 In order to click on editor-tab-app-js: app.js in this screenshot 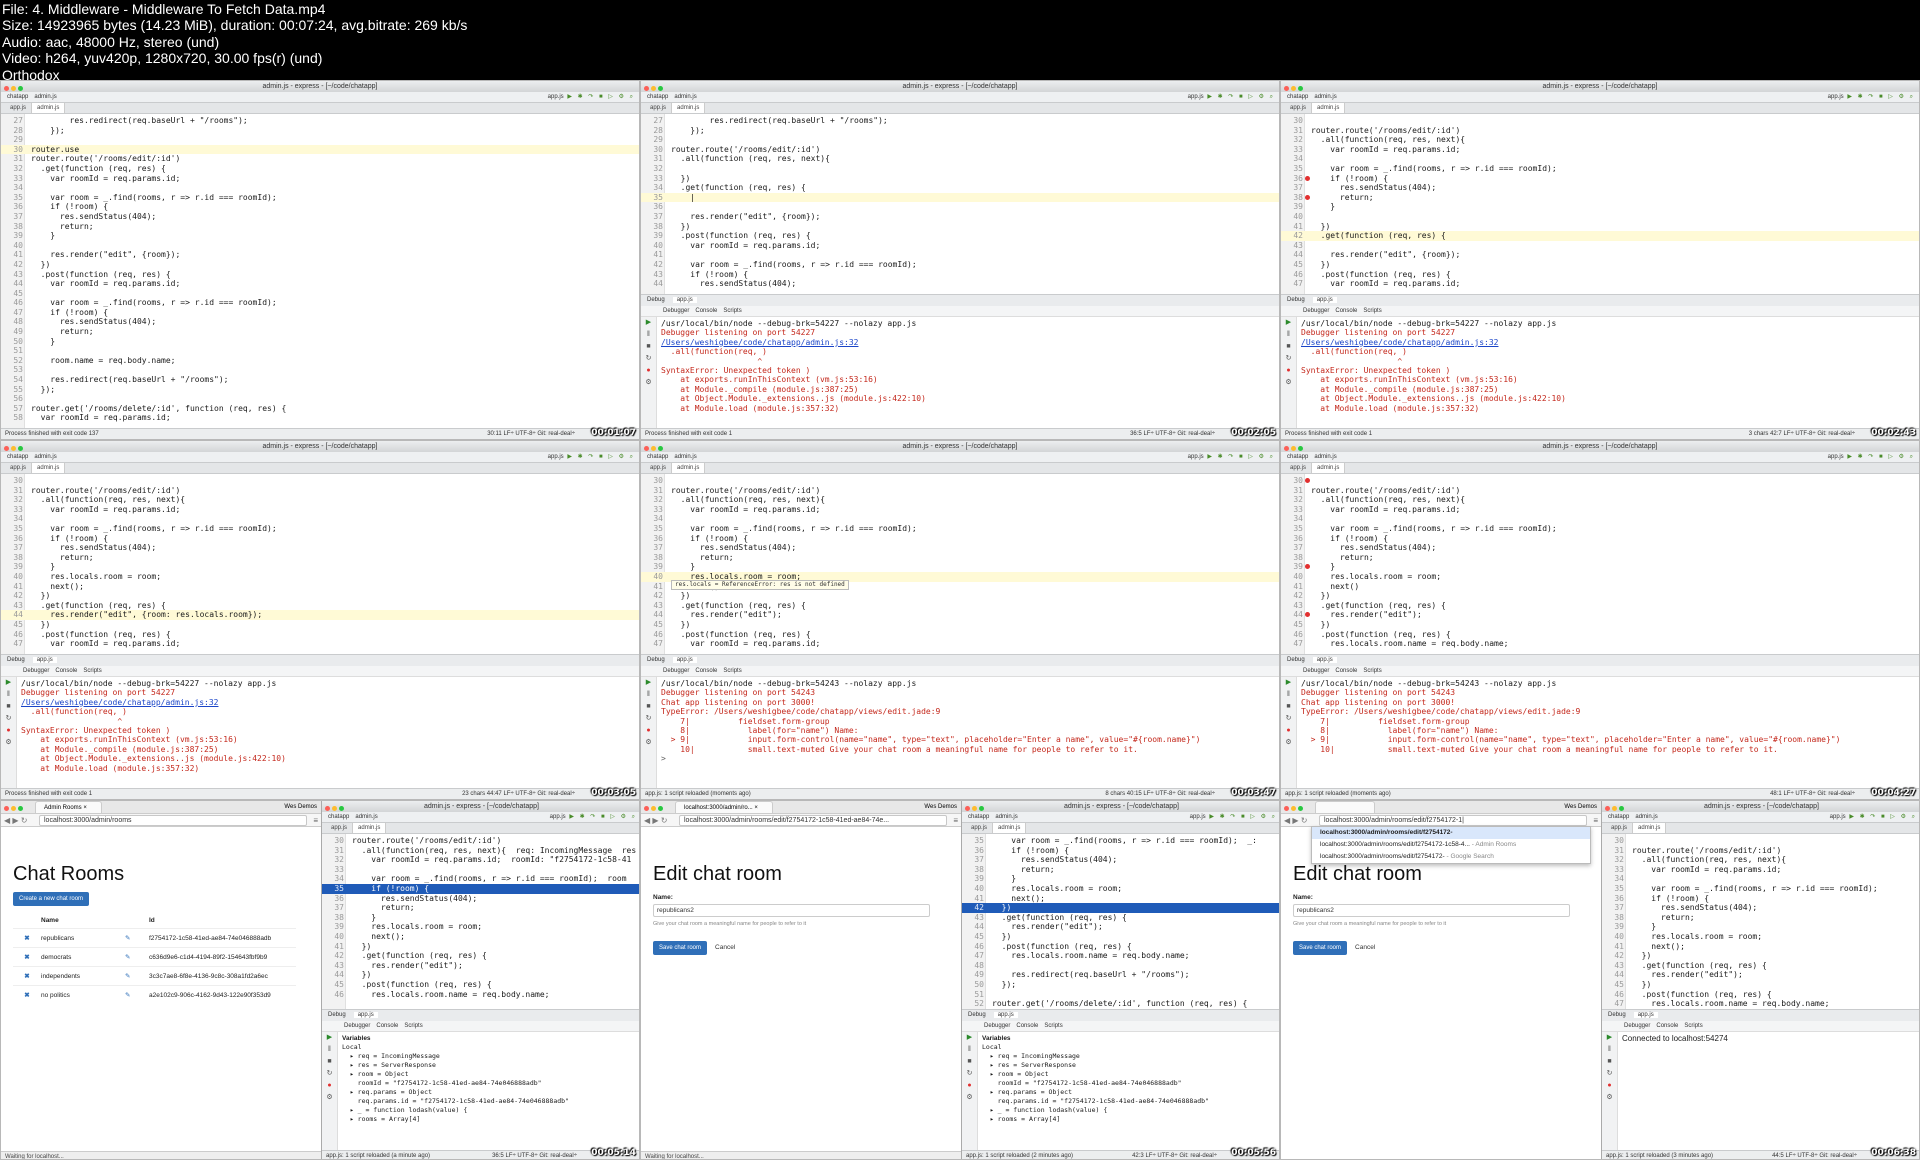, I will do `click(339, 828)`.